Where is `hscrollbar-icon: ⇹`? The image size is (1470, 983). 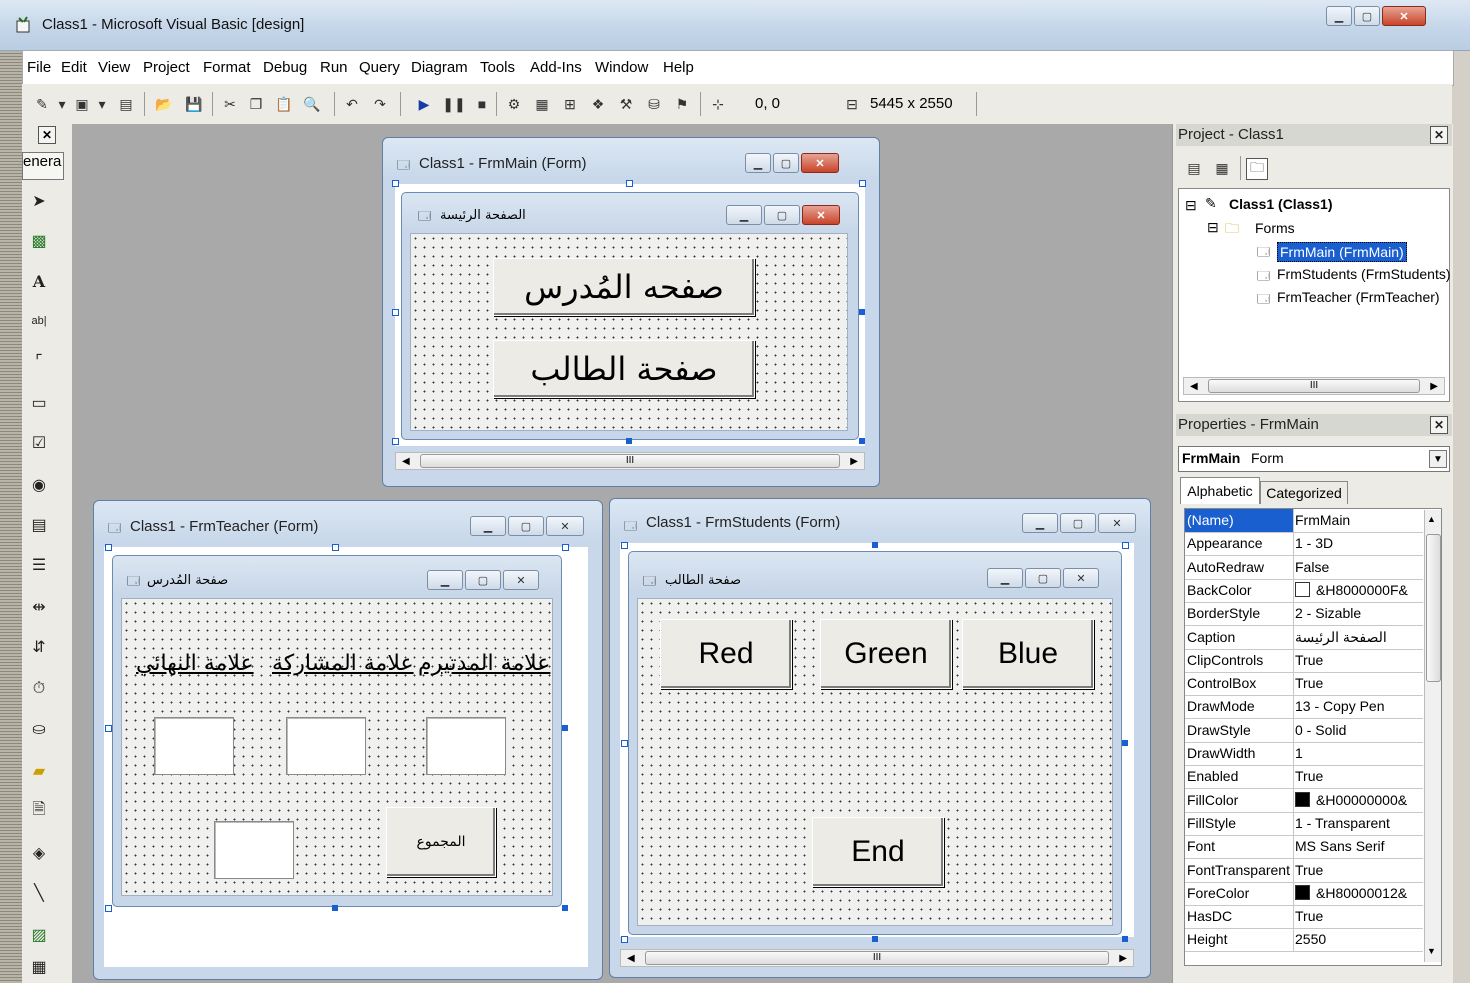 hscrollbar-icon: ⇹ is located at coordinates (39, 607).